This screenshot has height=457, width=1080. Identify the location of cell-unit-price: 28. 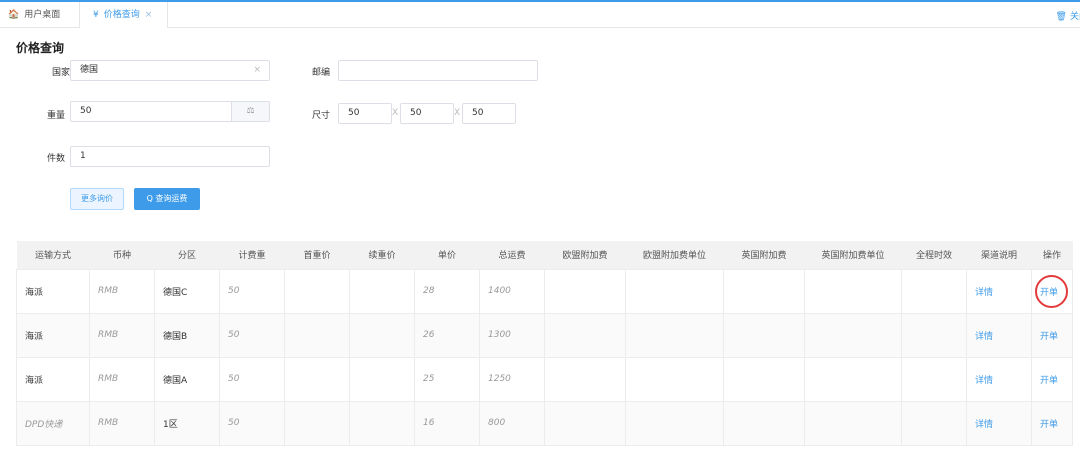
(447, 291).